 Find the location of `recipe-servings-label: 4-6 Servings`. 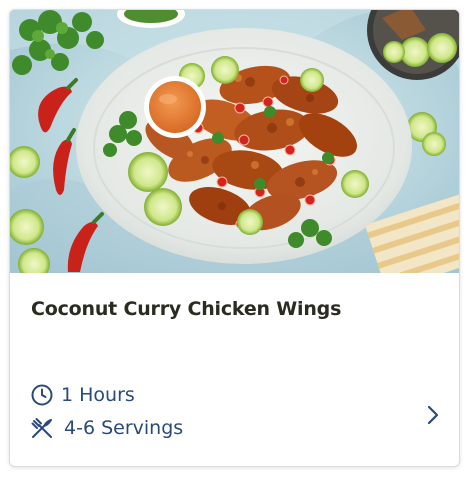

recipe-servings-label: 4-6 Servings is located at coordinates (124, 428).